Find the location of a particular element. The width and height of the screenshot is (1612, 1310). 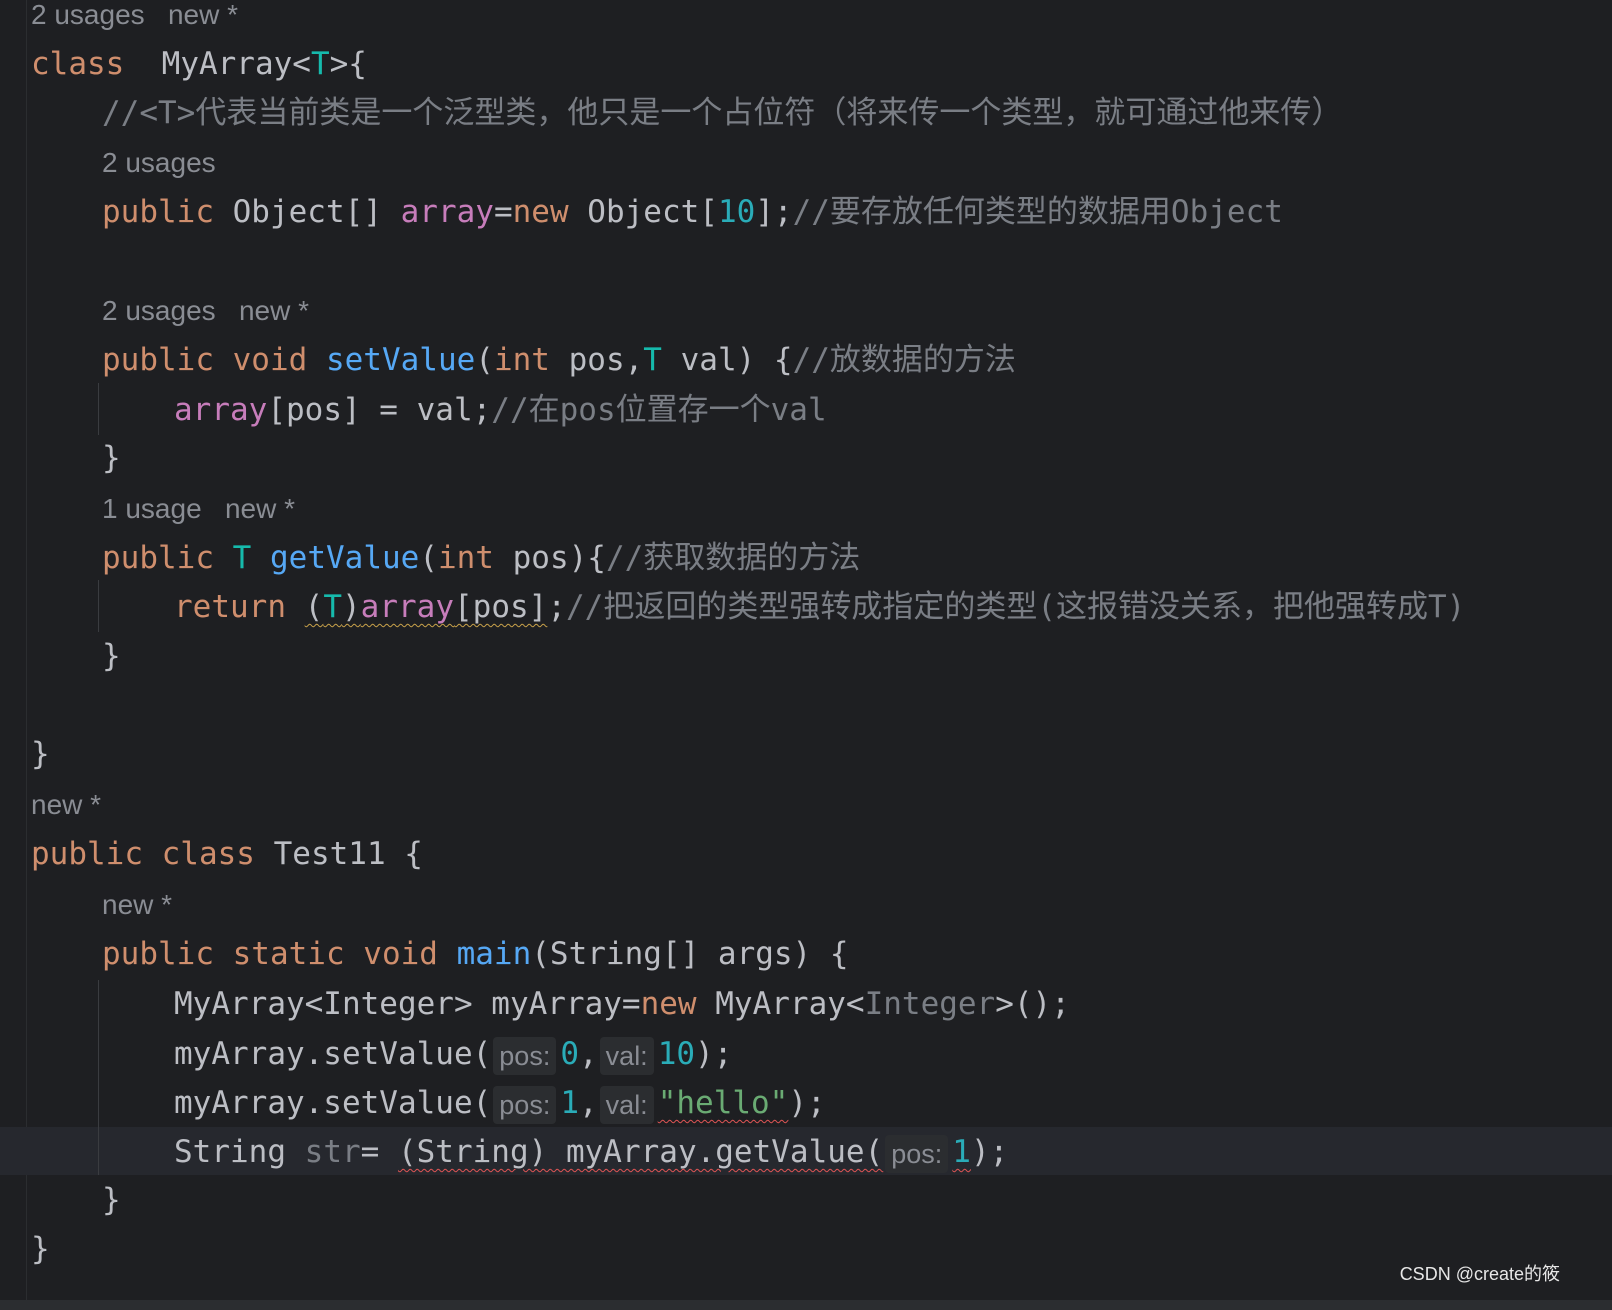

code-line: myArray.setValue(pos: 1, val: "hello"); is located at coordinates (500, 1103).